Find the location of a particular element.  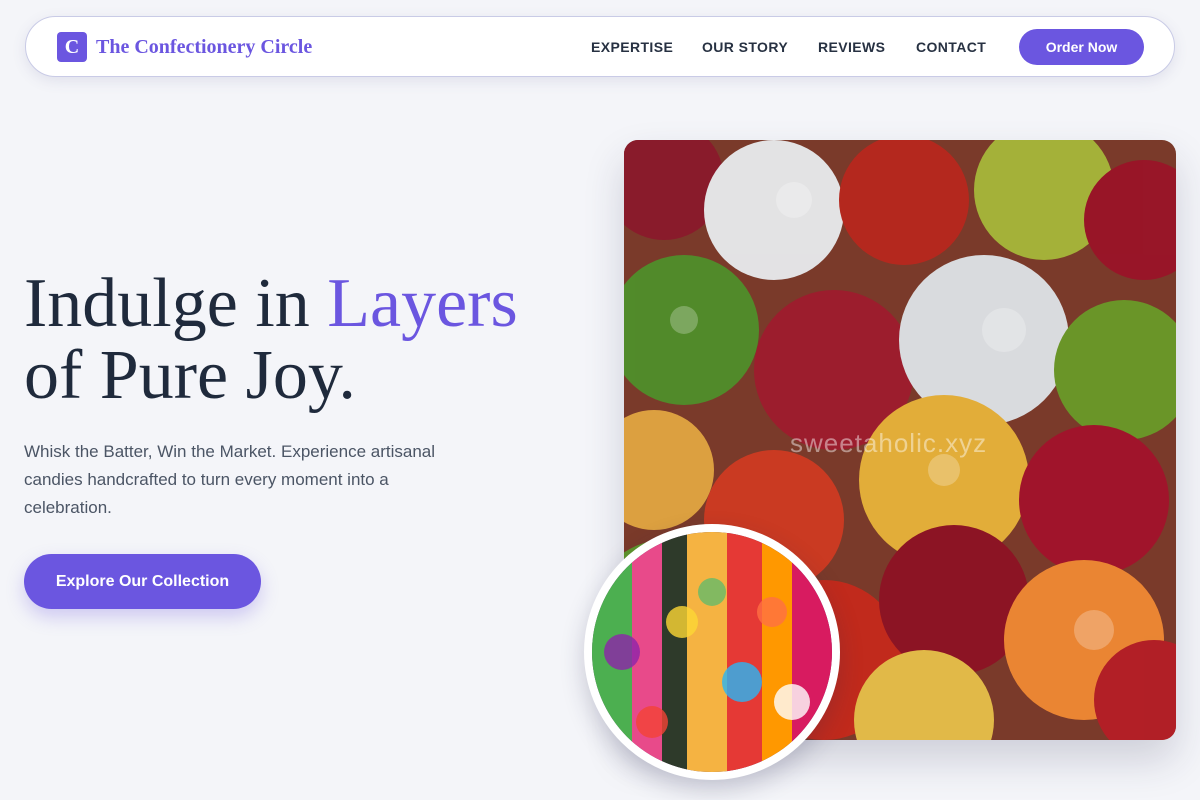

candy-assortment-illustration is located at coordinates (712, 652).